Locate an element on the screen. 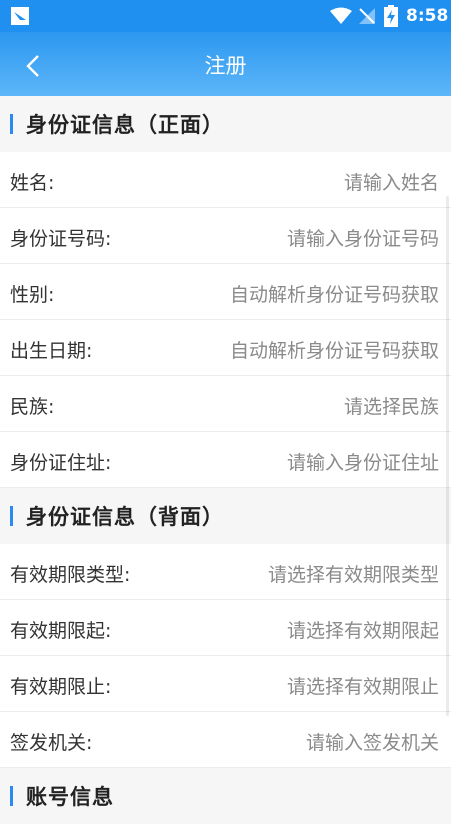 The width and height of the screenshot is (451, 824). ethnicity-select: 请选择民族 is located at coordinates (391, 405).